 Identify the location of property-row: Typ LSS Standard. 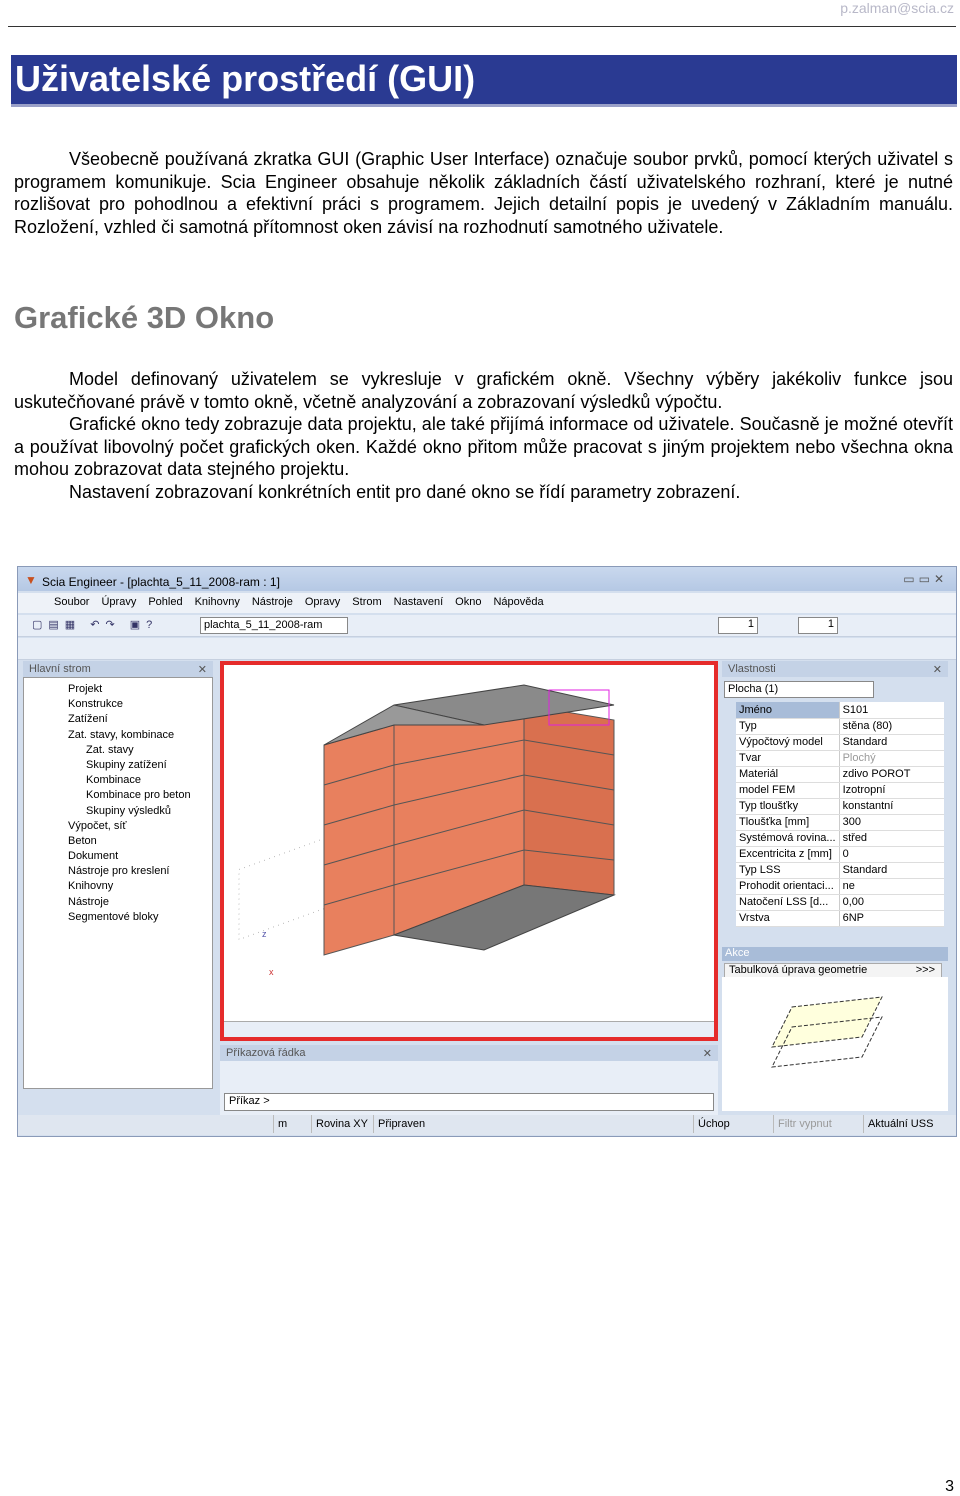
(840, 870).